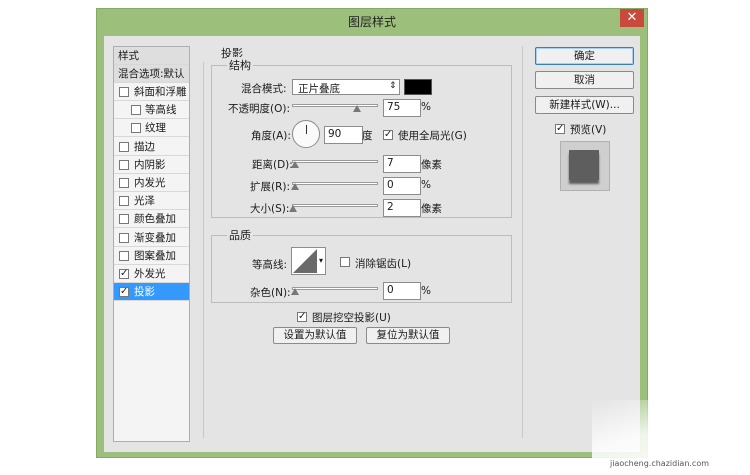 This screenshot has height=475, width=750. Describe the element at coordinates (426, 185) in the screenshot. I see `spread-unit: %` at that location.